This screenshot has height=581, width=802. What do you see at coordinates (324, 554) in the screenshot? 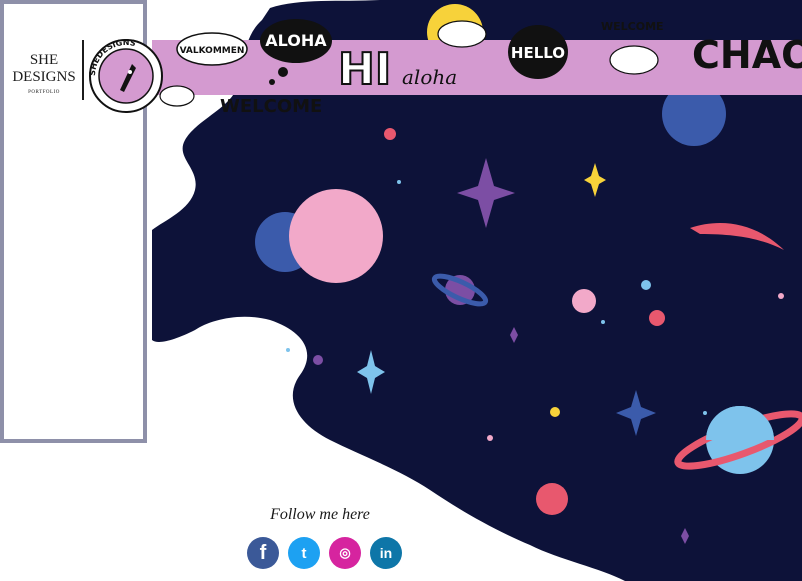
I see `social-links: f t ◎ in` at bounding box center [324, 554].